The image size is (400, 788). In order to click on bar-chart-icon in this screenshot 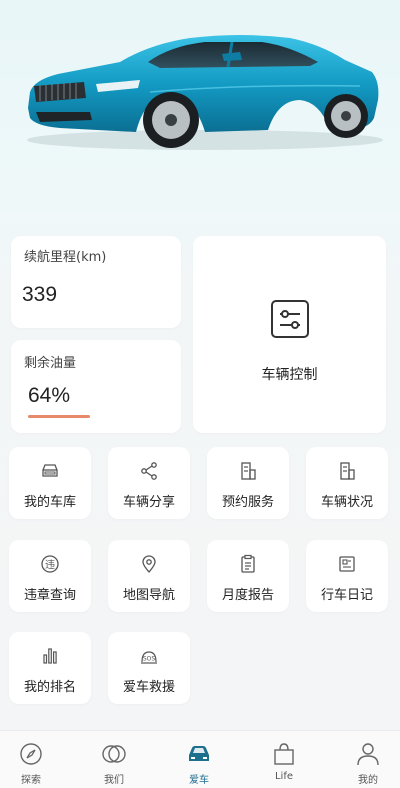, I will do `click(50, 656)`.